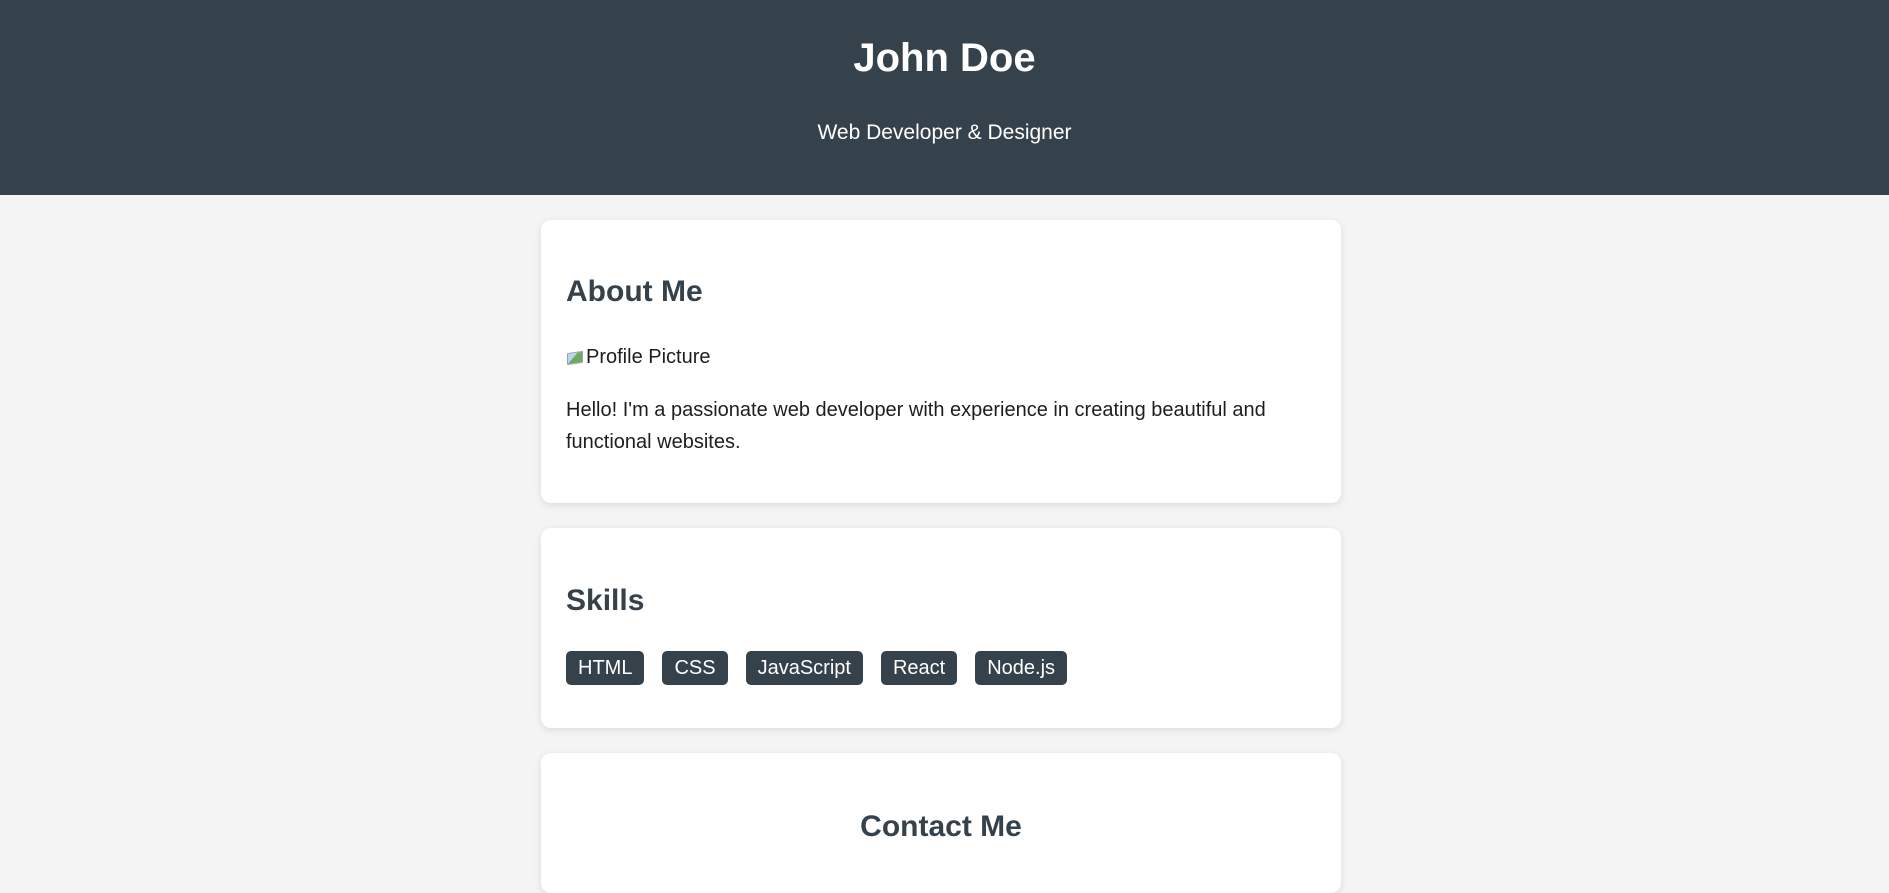 This screenshot has width=1889, height=893. I want to click on skill-tag: JavaScript, so click(804, 668).